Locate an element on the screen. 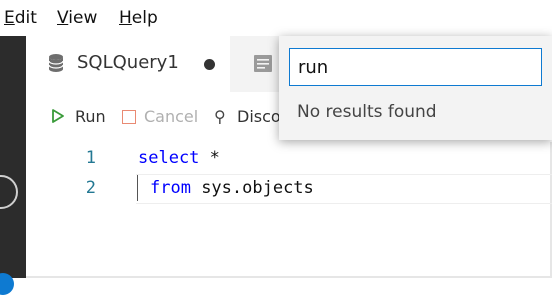 The image size is (552, 295). code-line: from sys.objects is located at coordinates (232, 188).